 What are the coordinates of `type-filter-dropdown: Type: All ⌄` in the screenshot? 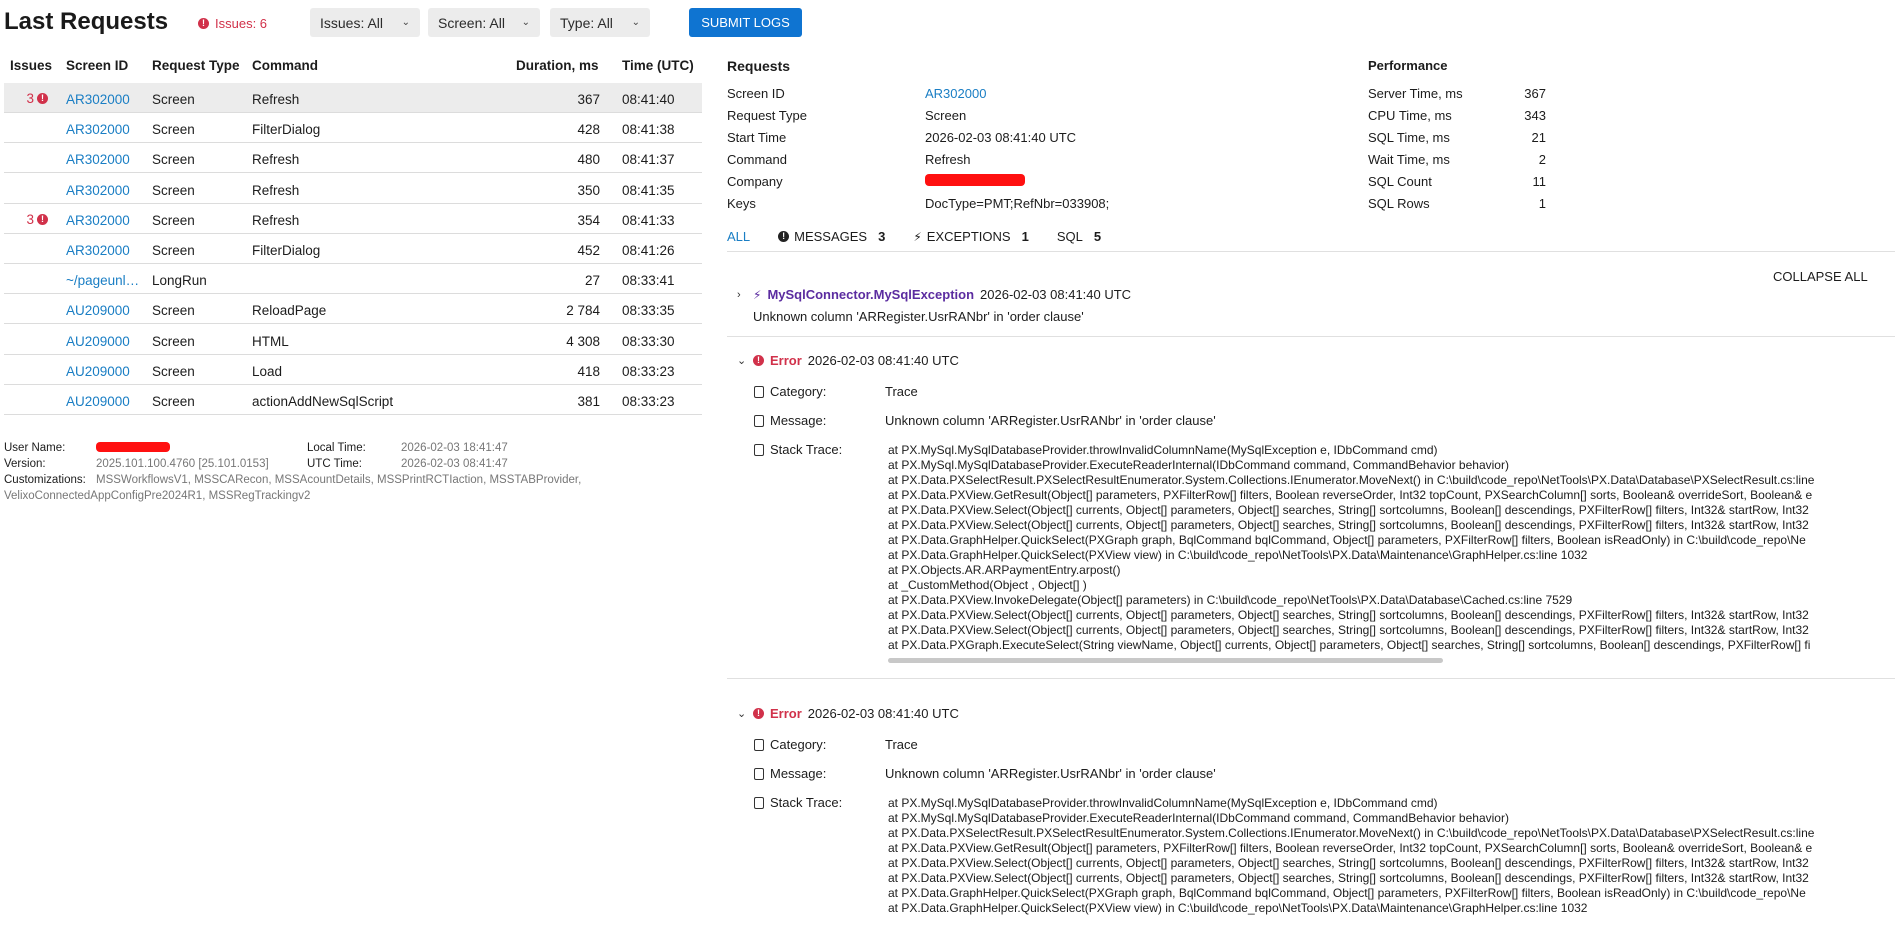 It's located at (600, 22).